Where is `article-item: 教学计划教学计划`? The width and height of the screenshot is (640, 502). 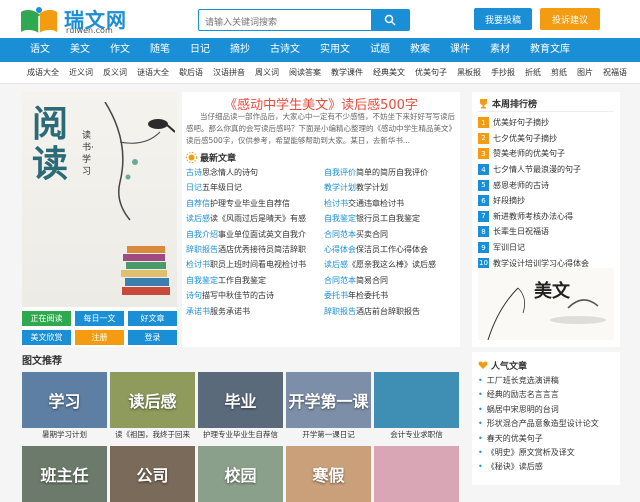
article-item: 教学计划教学计划 is located at coordinates (390, 187).